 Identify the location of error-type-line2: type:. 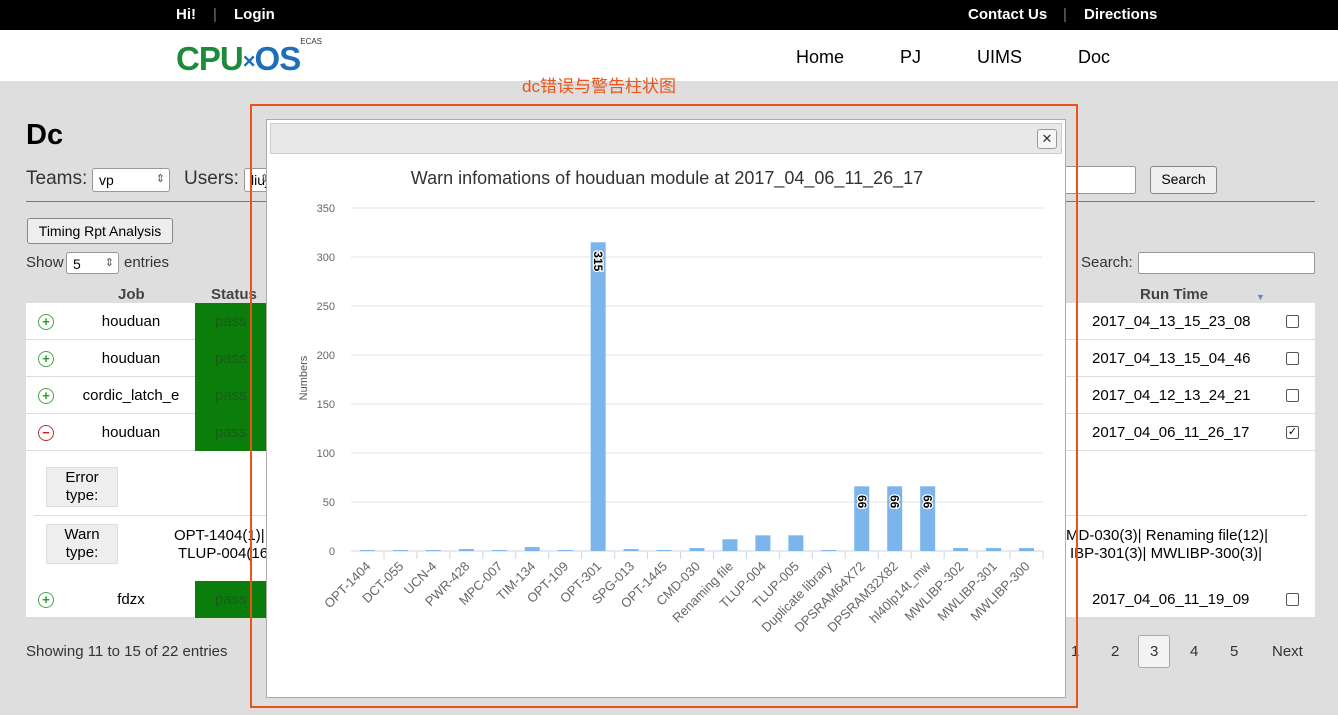
(82, 495).